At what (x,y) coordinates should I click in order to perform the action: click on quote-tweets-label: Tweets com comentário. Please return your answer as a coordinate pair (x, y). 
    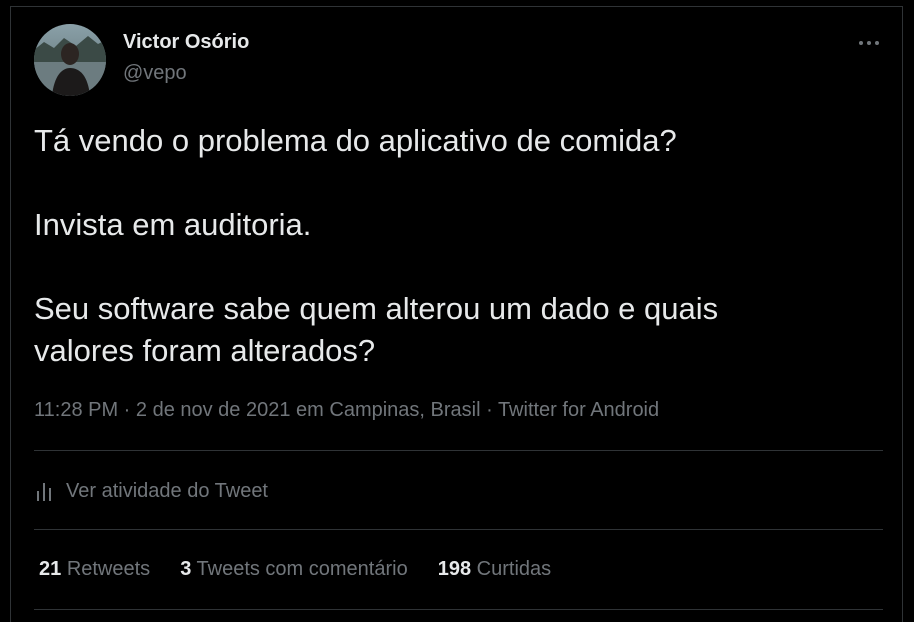
    Looking at the image, I should click on (302, 569).